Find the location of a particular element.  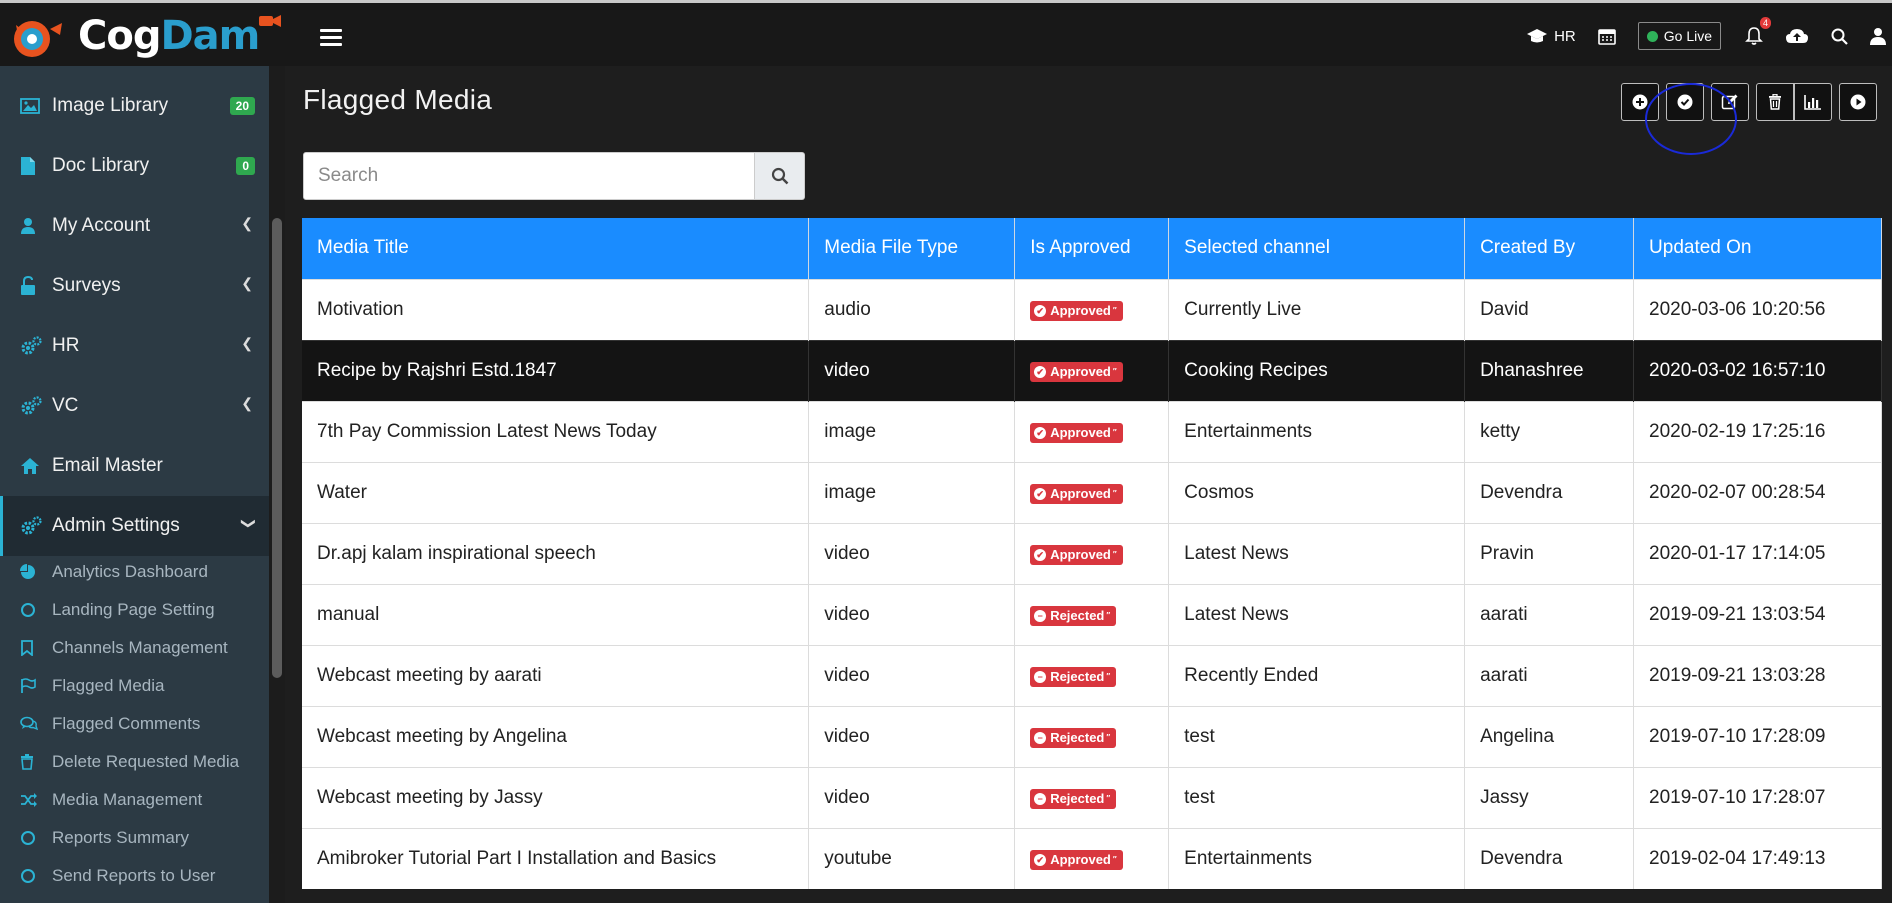

chevron-left-icon: ❮ is located at coordinates (247, 343).